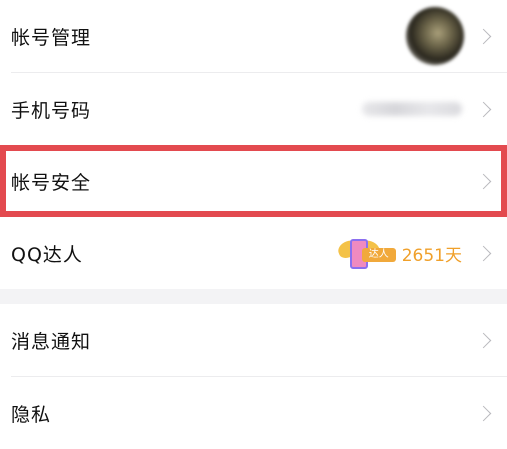 Image resolution: width=507 pixels, height=449 pixels. Describe the element at coordinates (51, 37) in the screenshot. I see `account-management-label: 帐号管理` at that location.